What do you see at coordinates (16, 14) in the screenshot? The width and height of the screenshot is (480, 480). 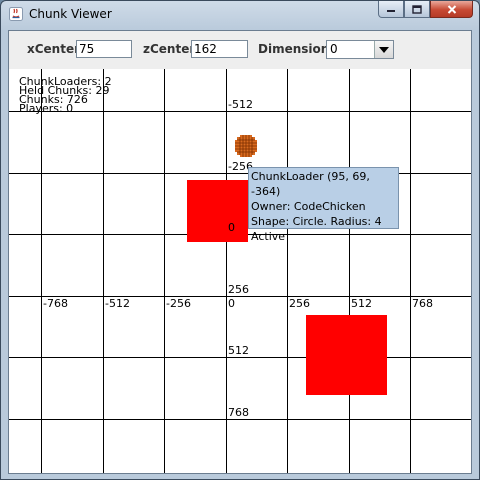 I see `java-app-icon` at bounding box center [16, 14].